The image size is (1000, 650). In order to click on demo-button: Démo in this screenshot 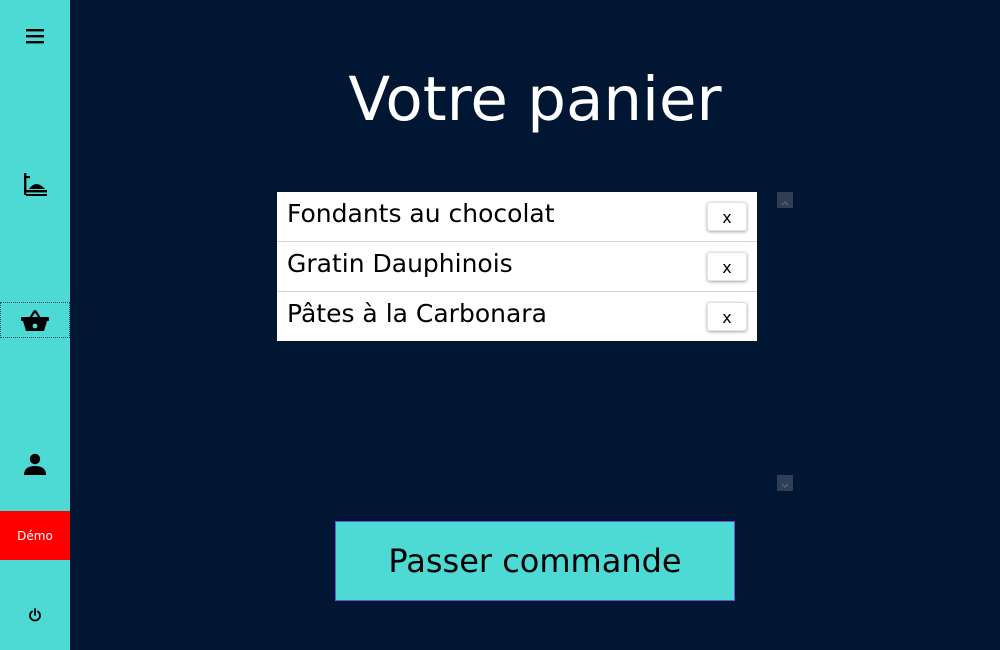, I will do `click(35, 535)`.